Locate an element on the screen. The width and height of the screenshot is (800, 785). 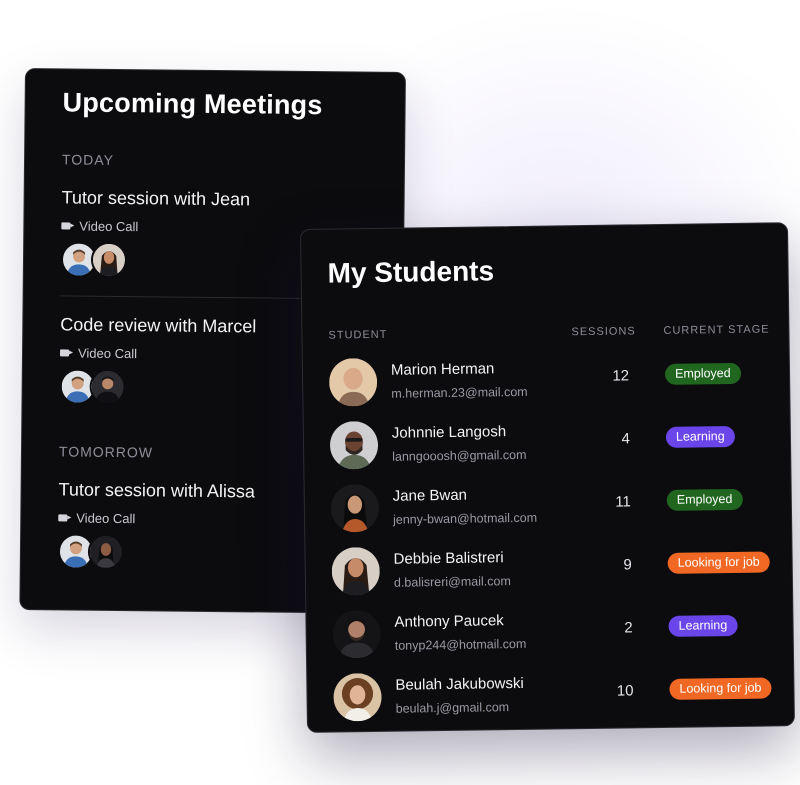
student-name: Jane Bwan is located at coordinates (430, 495).